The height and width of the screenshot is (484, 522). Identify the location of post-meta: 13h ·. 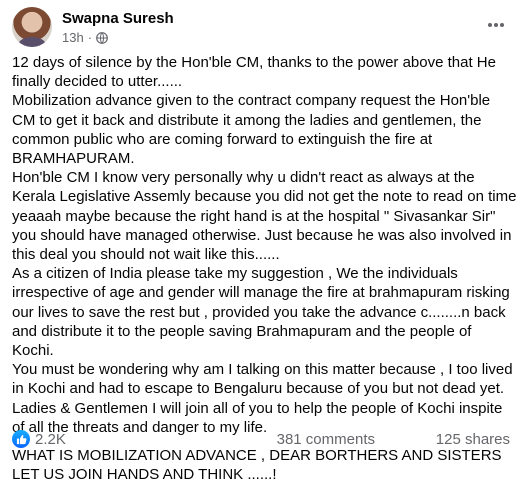
(85, 38).